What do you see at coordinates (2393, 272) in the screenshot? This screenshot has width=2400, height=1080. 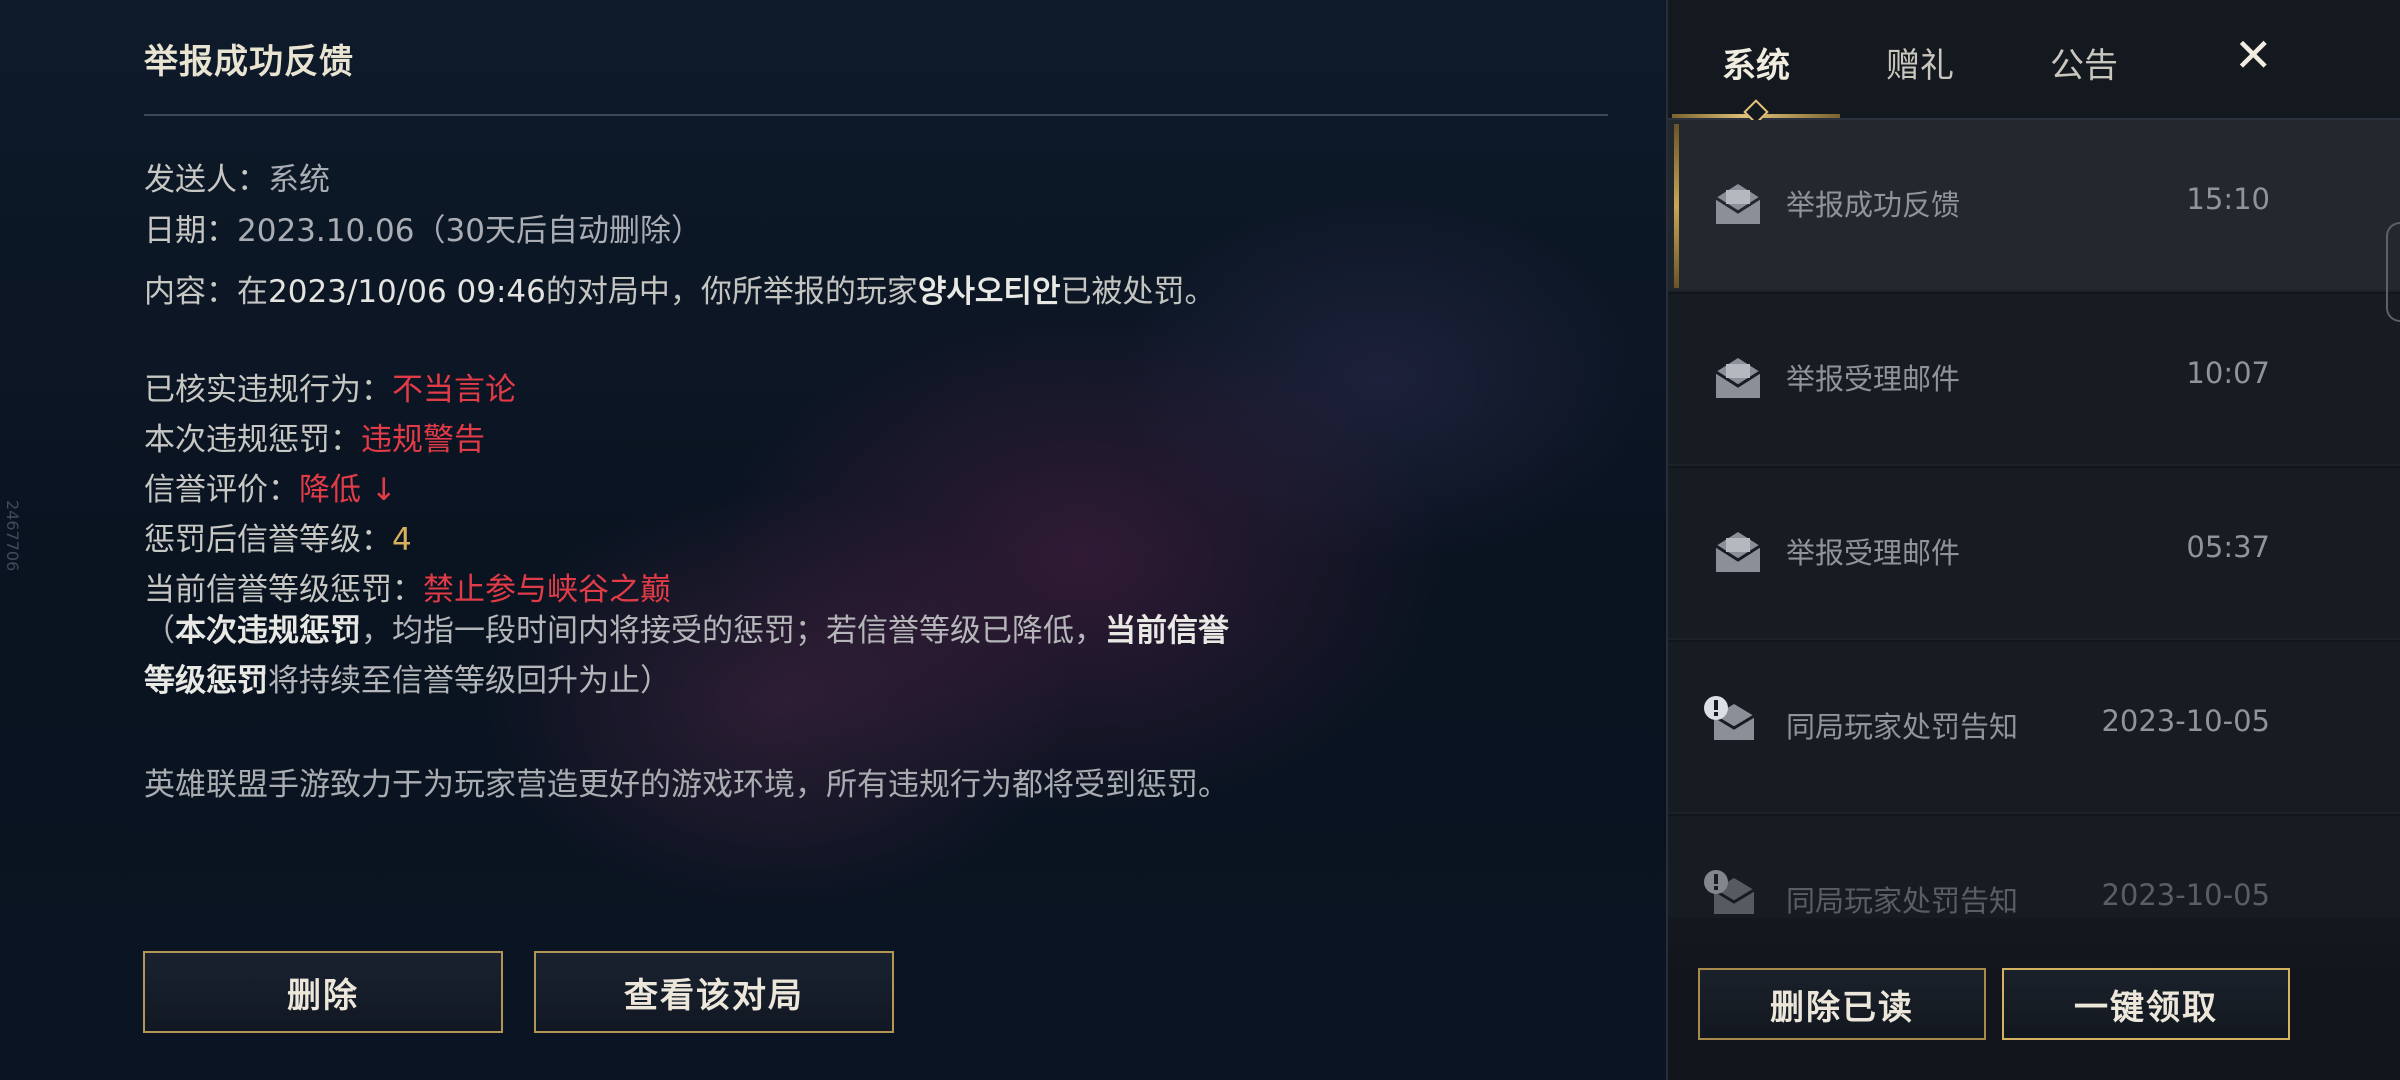 I see `scroll-handle` at bounding box center [2393, 272].